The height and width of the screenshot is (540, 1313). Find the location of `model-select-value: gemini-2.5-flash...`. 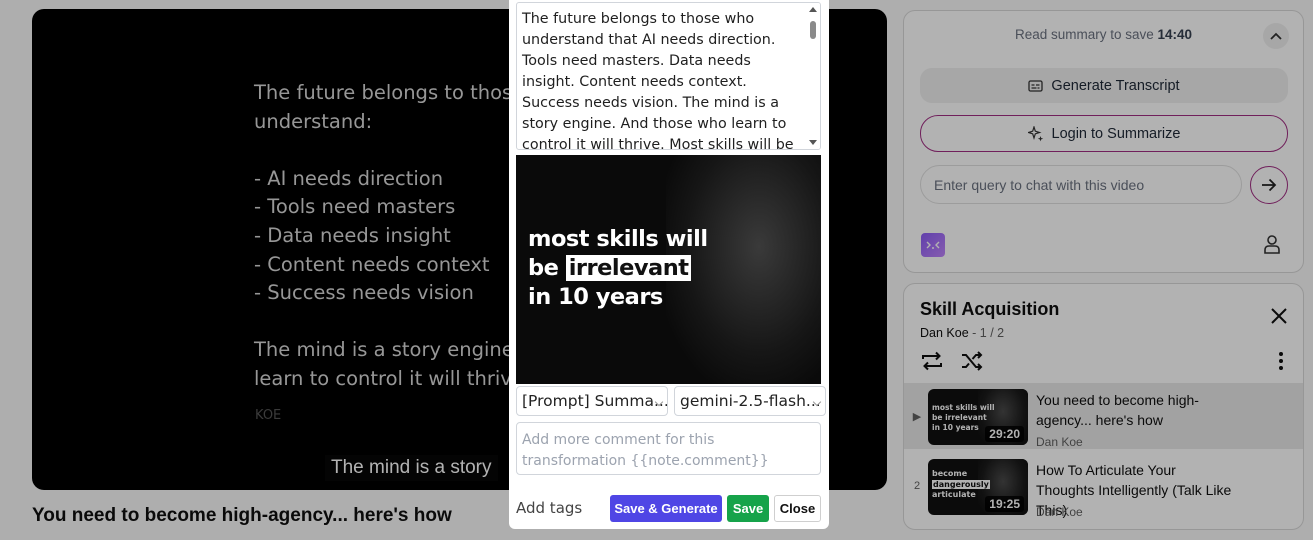

model-select-value: gemini-2.5-flash... is located at coordinates (750, 401).